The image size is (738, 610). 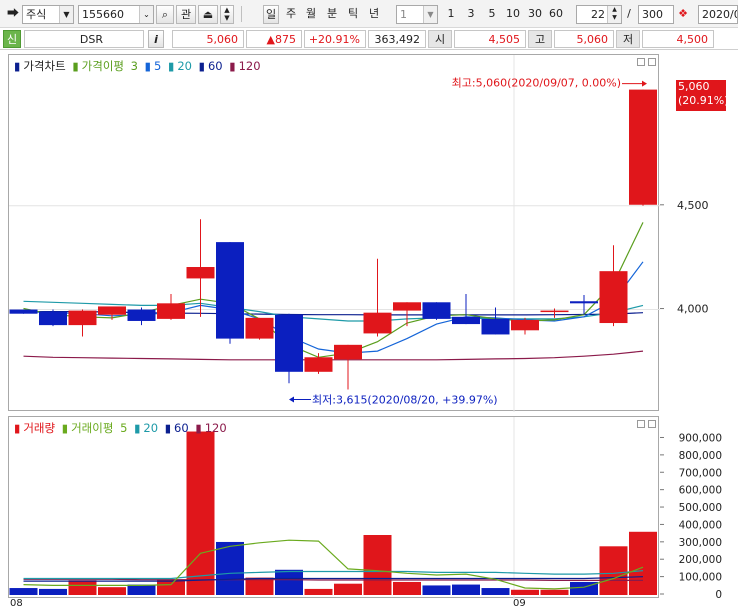 I want to click on watchlist-button: 관, so click(x=186, y=14).